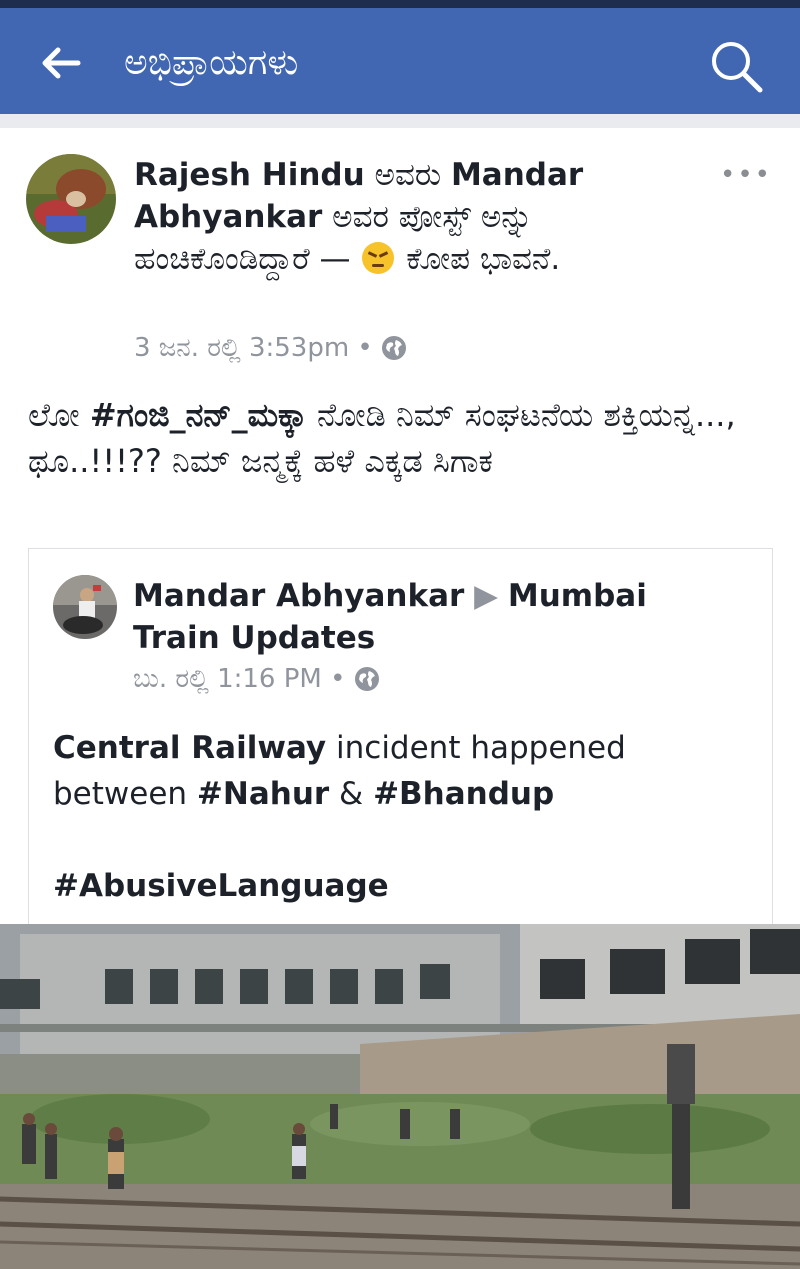  Describe the element at coordinates (486, 596) in the screenshot. I see `arrow-right-icon: ▶` at that location.